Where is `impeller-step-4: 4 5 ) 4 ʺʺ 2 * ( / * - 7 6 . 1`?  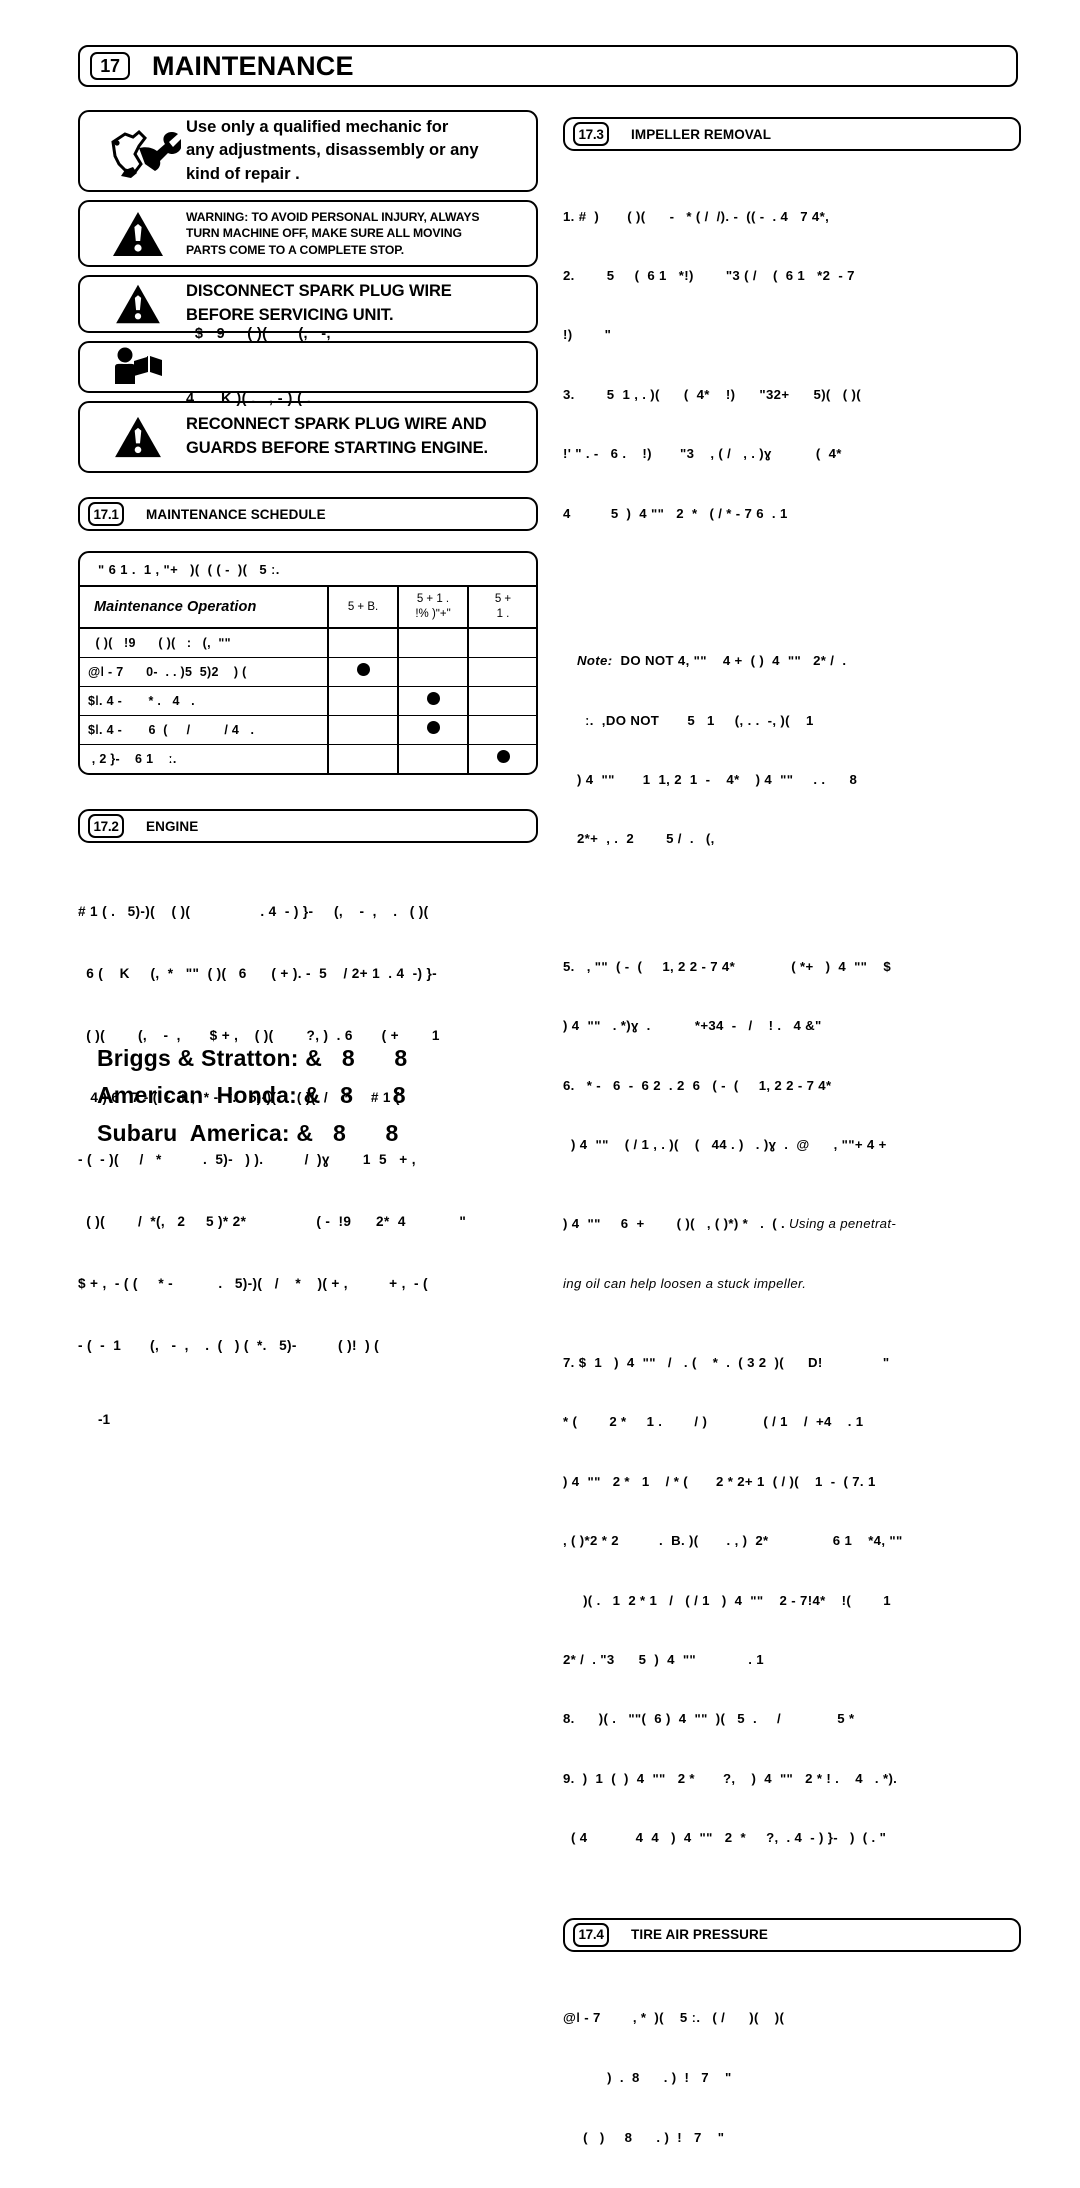
impeller-step-4: 4 5 ) 4 ʺʺ 2 * ( / * - 7 6 . 1 is located at coordinates (675, 513).